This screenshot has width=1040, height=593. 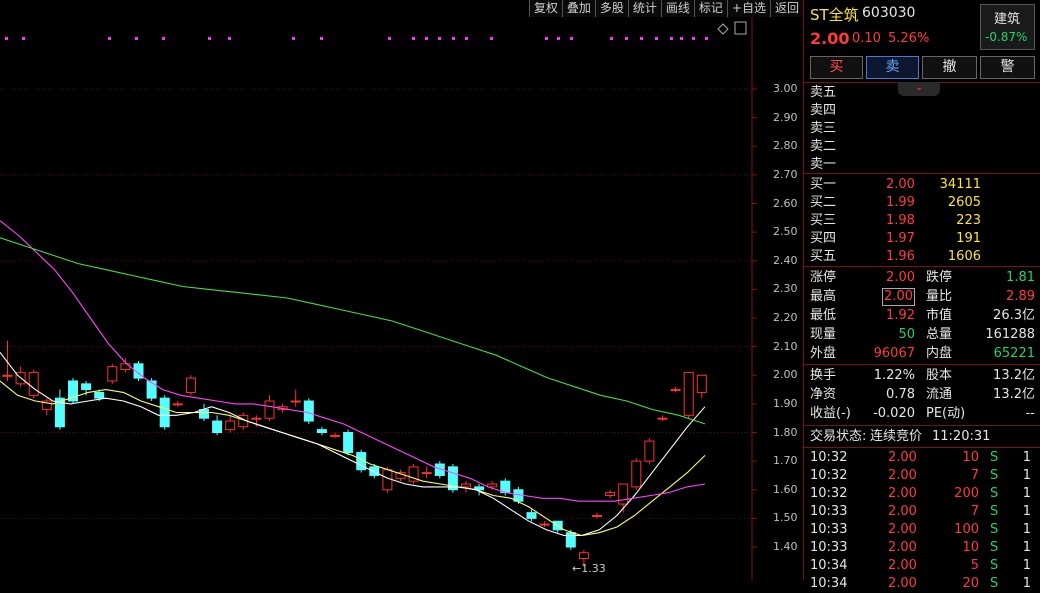 What do you see at coordinates (939, 353) in the screenshot?
I see `stat-label: 内盘` at bounding box center [939, 353].